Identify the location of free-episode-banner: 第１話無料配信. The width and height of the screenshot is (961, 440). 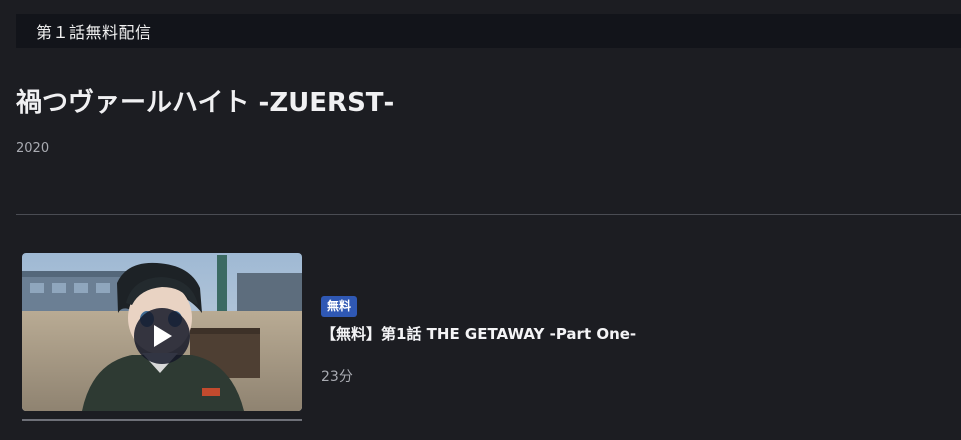
(488, 31).